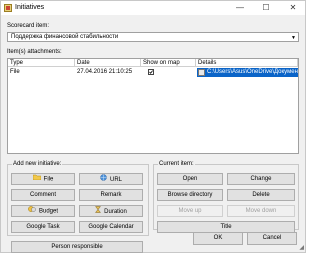 The height and width of the screenshot is (253, 320). Describe the element at coordinates (190, 179) in the screenshot. I see `open-button: Open` at that location.